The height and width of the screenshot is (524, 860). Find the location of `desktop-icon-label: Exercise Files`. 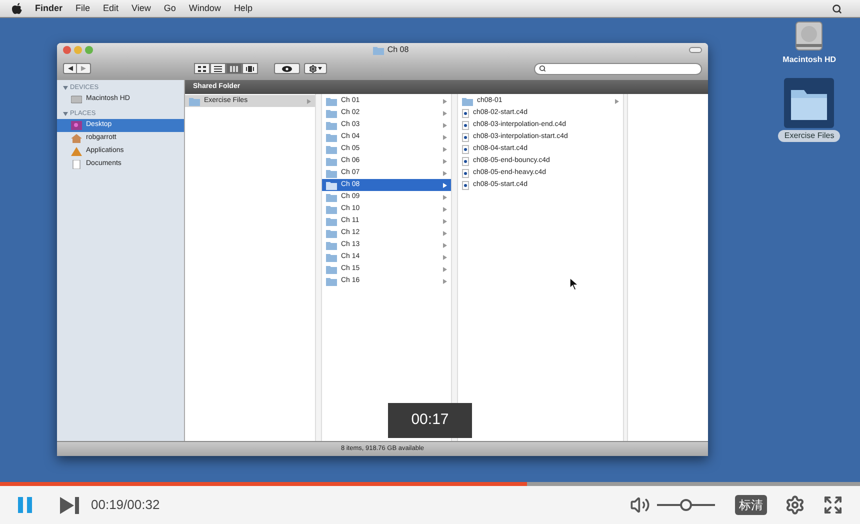

desktop-icon-label: Exercise Files is located at coordinates (809, 136).